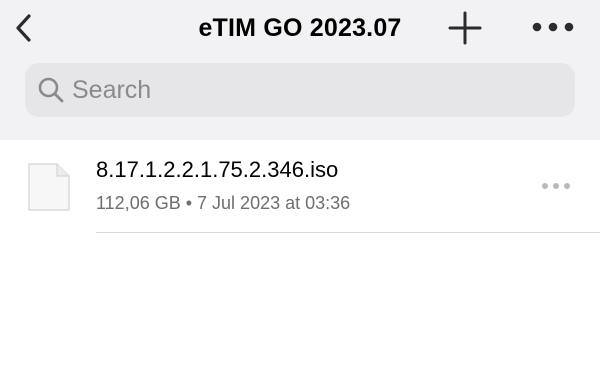  I want to click on file-name: 8.17.1.2.2.1.75.2.346.iso, so click(217, 169).